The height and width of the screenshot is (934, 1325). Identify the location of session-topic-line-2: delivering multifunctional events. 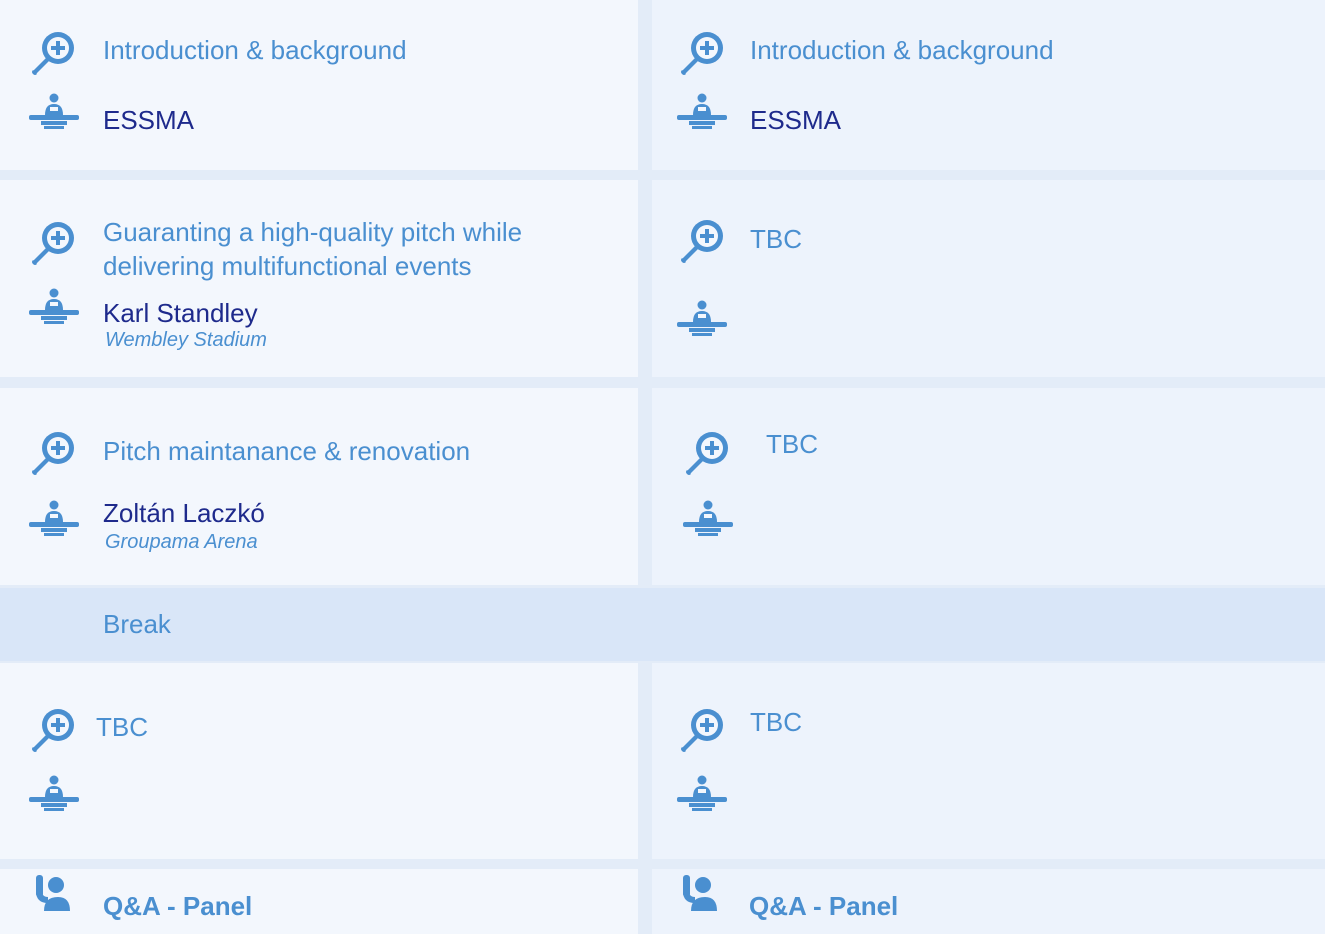
(287, 266).